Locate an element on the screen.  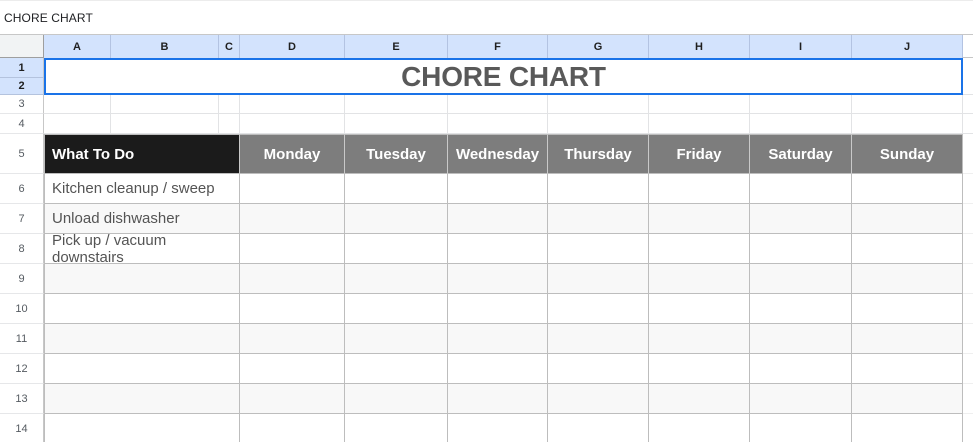
col-header-g: G is located at coordinates (598, 46).